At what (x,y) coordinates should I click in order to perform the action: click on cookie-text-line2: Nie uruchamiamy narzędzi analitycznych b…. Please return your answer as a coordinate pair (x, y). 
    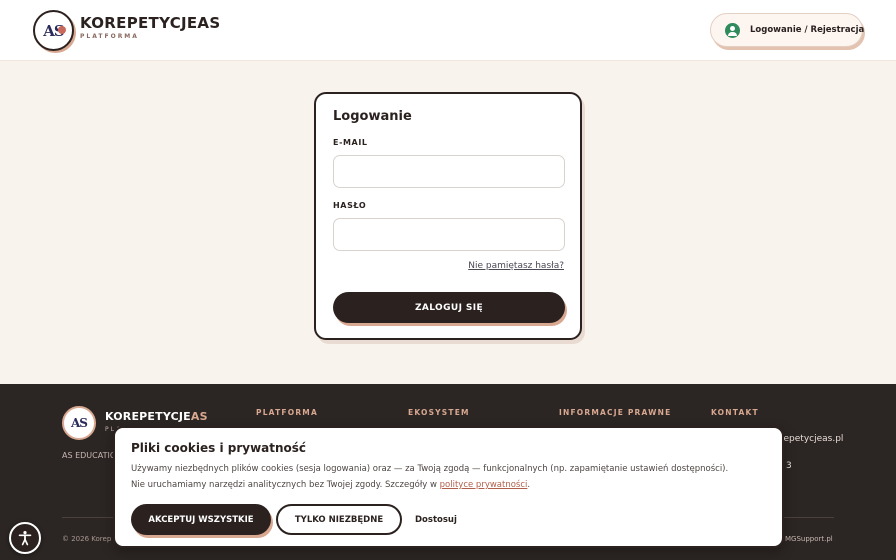
    Looking at the image, I should click on (453, 485).